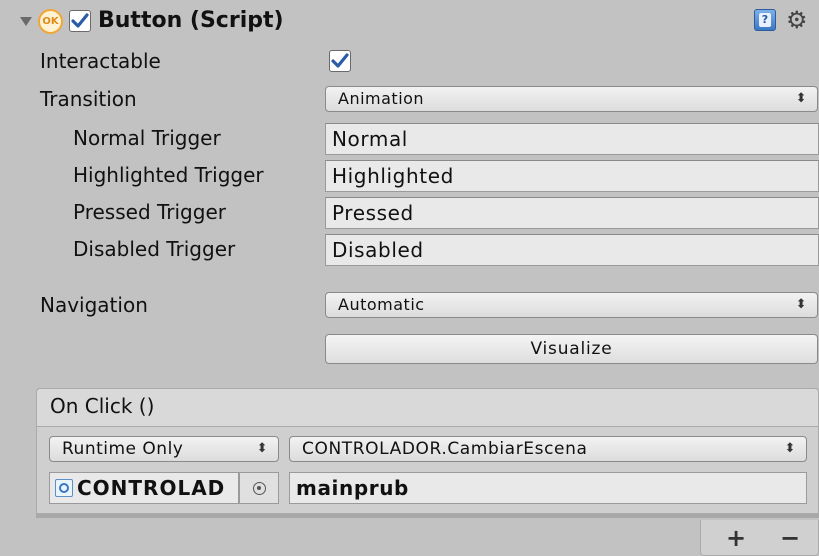 The image size is (819, 556). What do you see at coordinates (572, 250) in the screenshot?
I see `disabled-trigger-field: Disabled` at bounding box center [572, 250].